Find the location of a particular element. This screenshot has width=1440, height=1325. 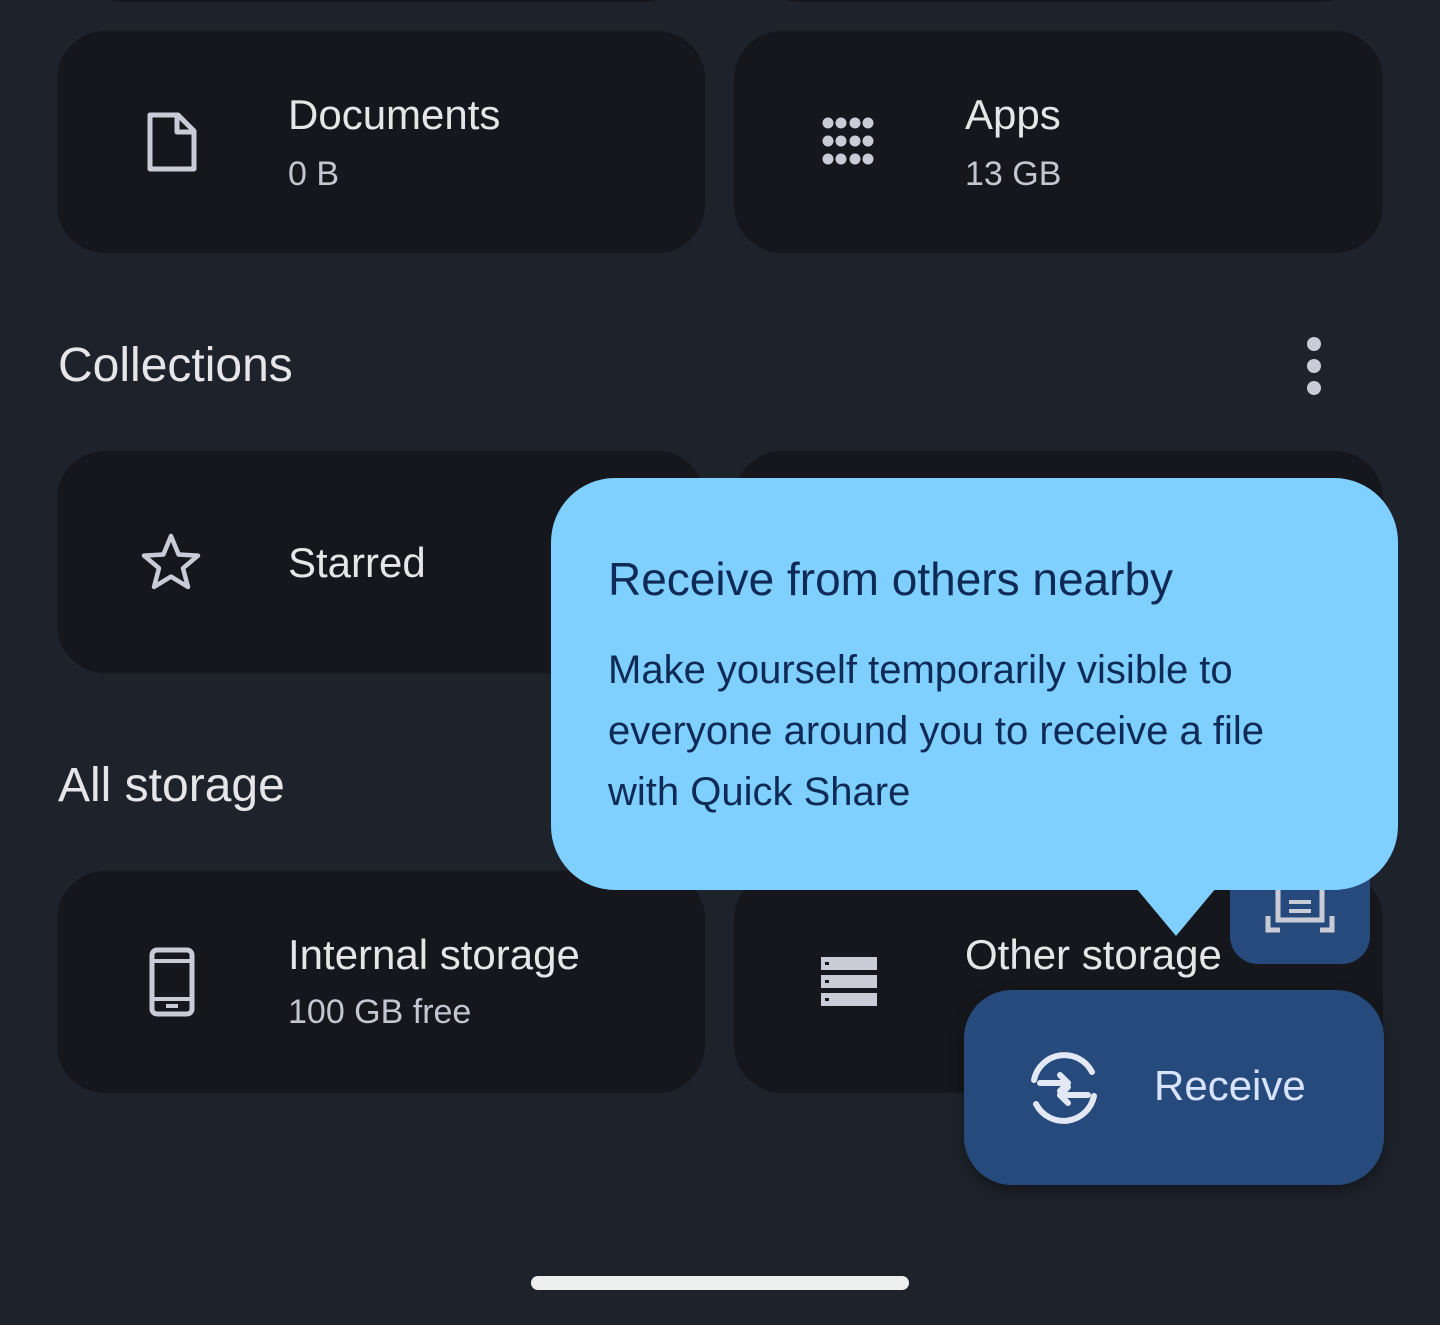

apps-size: 13 GB is located at coordinates (1013, 174).